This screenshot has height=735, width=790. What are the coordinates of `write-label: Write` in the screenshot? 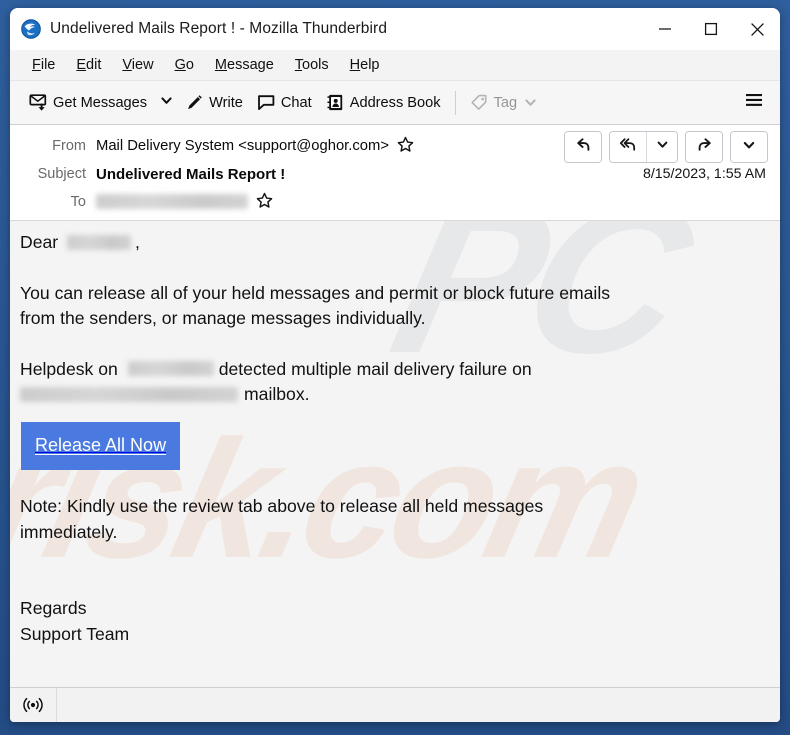 It's located at (226, 102).